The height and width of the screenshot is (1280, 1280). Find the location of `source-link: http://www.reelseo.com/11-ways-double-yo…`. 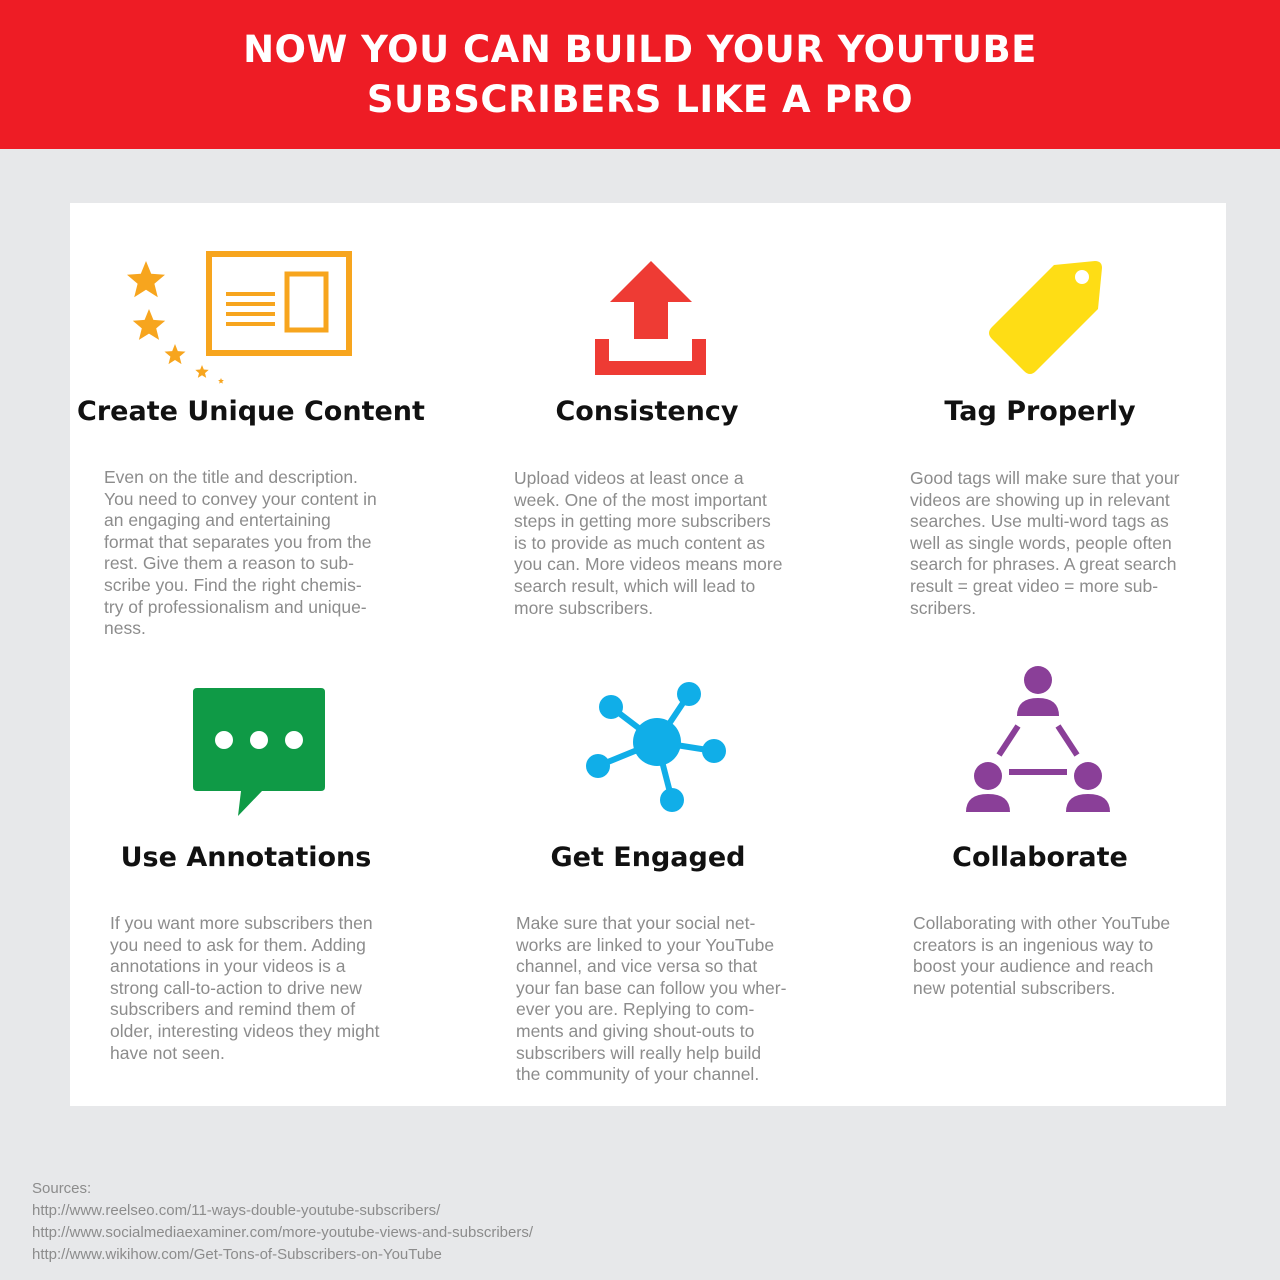

source-link: http://www.reelseo.com/11-ways-double-yo… is located at coordinates (282, 1211).